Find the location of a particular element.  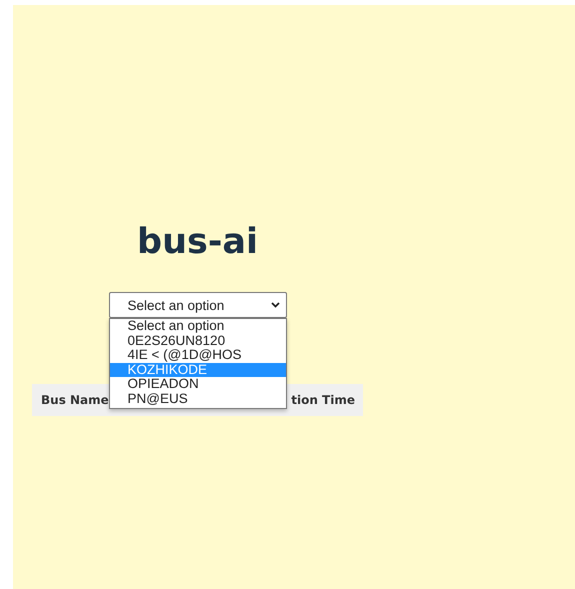

dropdown-option: Select an option is located at coordinates (198, 326).